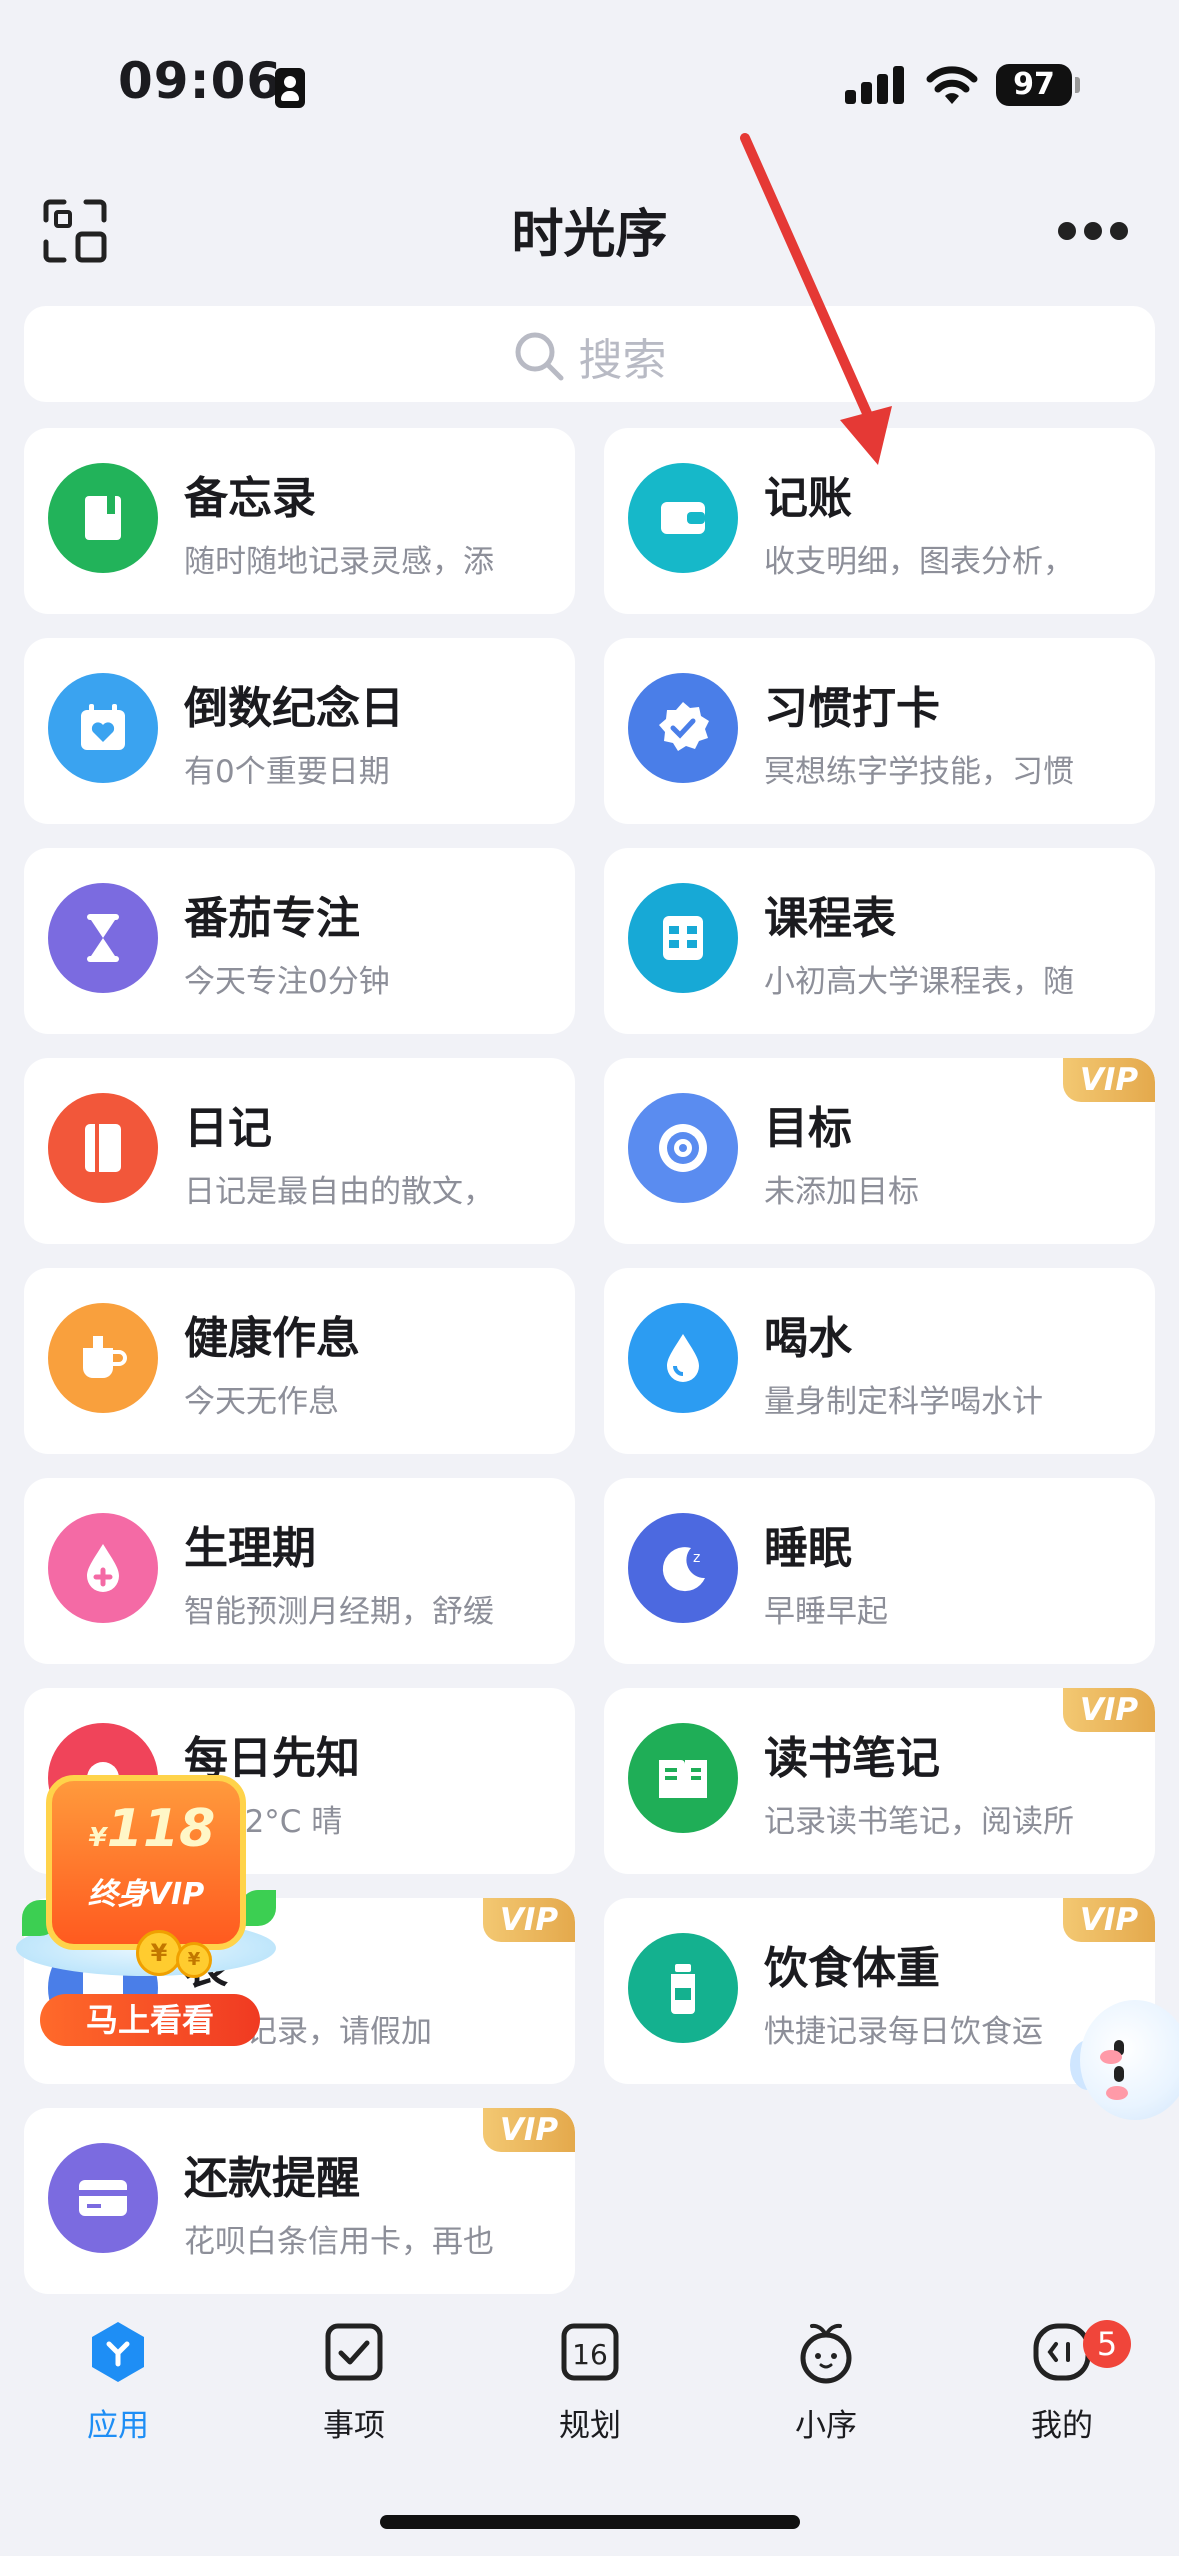 This screenshot has width=1179, height=2556. I want to click on app-card: 日记日记是最自由的散文，, so click(299, 1151).